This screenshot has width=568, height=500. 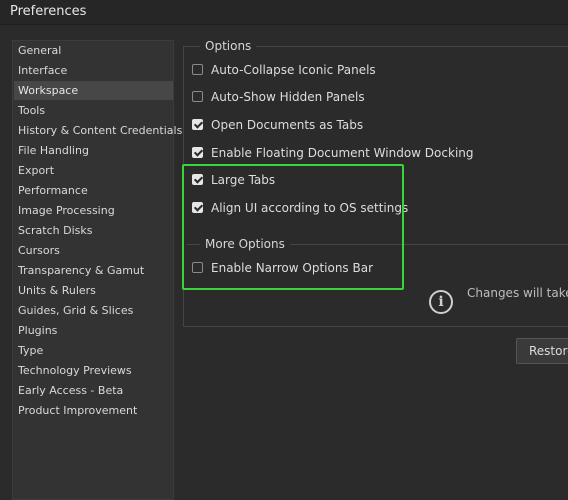 What do you see at coordinates (98, 130) in the screenshot?
I see `sidebar-item-history: History & Content Credentials` at bounding box center [98, 130].